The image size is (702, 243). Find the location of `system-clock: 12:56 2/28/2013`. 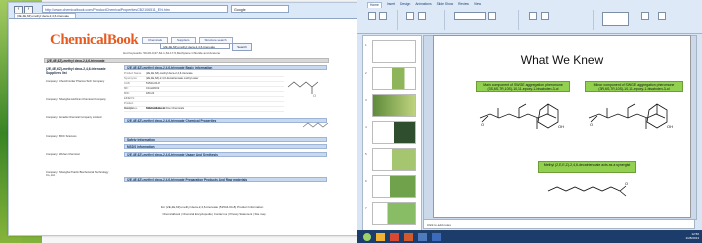

system-clock: 12:56 2/28/2013 is located at coordinates (688, 236).